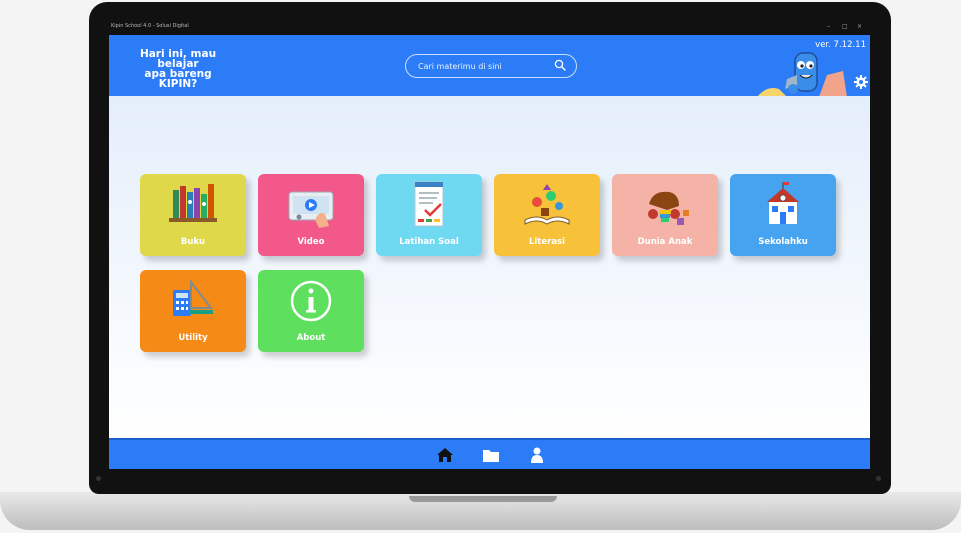  What do you see at coordinates (783, 242) in the screenshot?
I see `tile-label: Sekolahku` at bounding box center [783, 242].